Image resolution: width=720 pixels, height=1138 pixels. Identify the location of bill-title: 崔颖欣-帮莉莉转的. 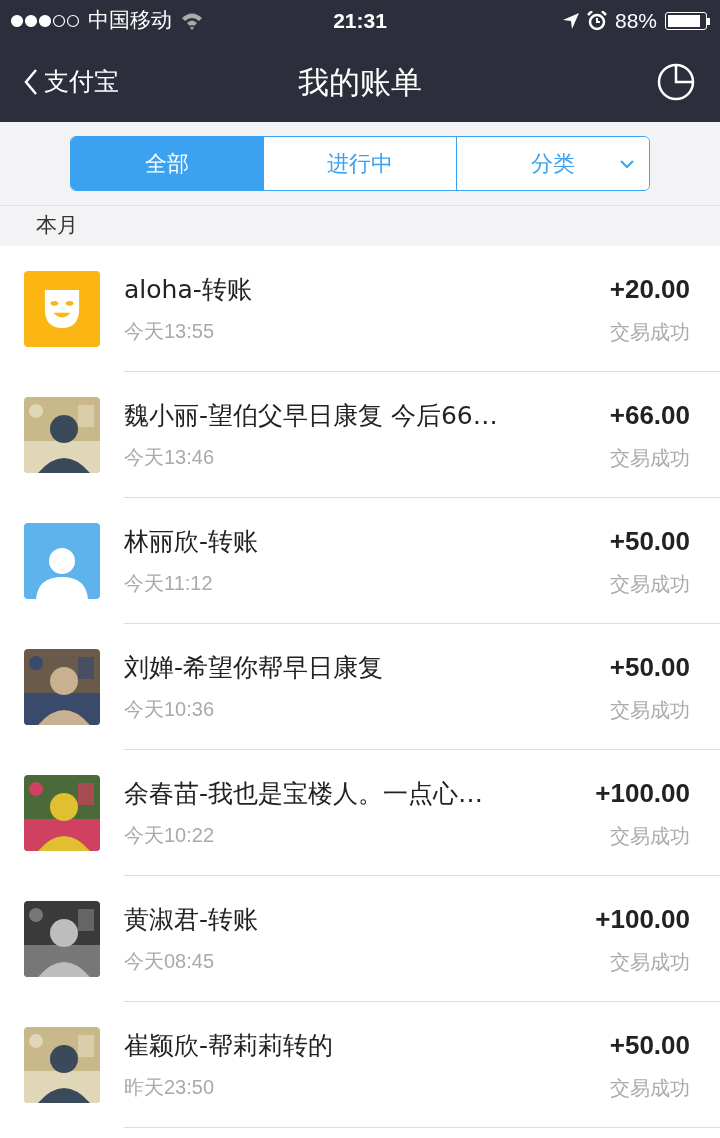
(229, 1045).